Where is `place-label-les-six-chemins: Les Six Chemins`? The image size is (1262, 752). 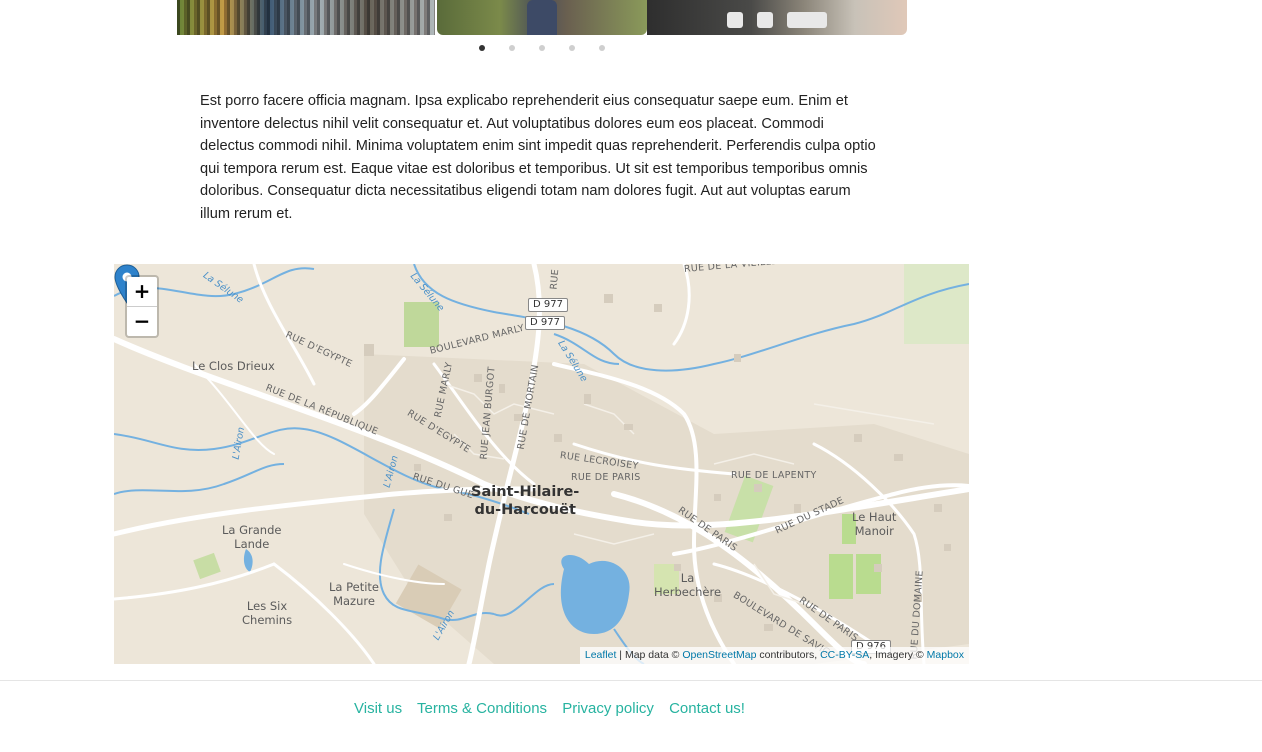
place-label-les-six-chemins: Les Six Chemins is located at coordinates (267, 613).